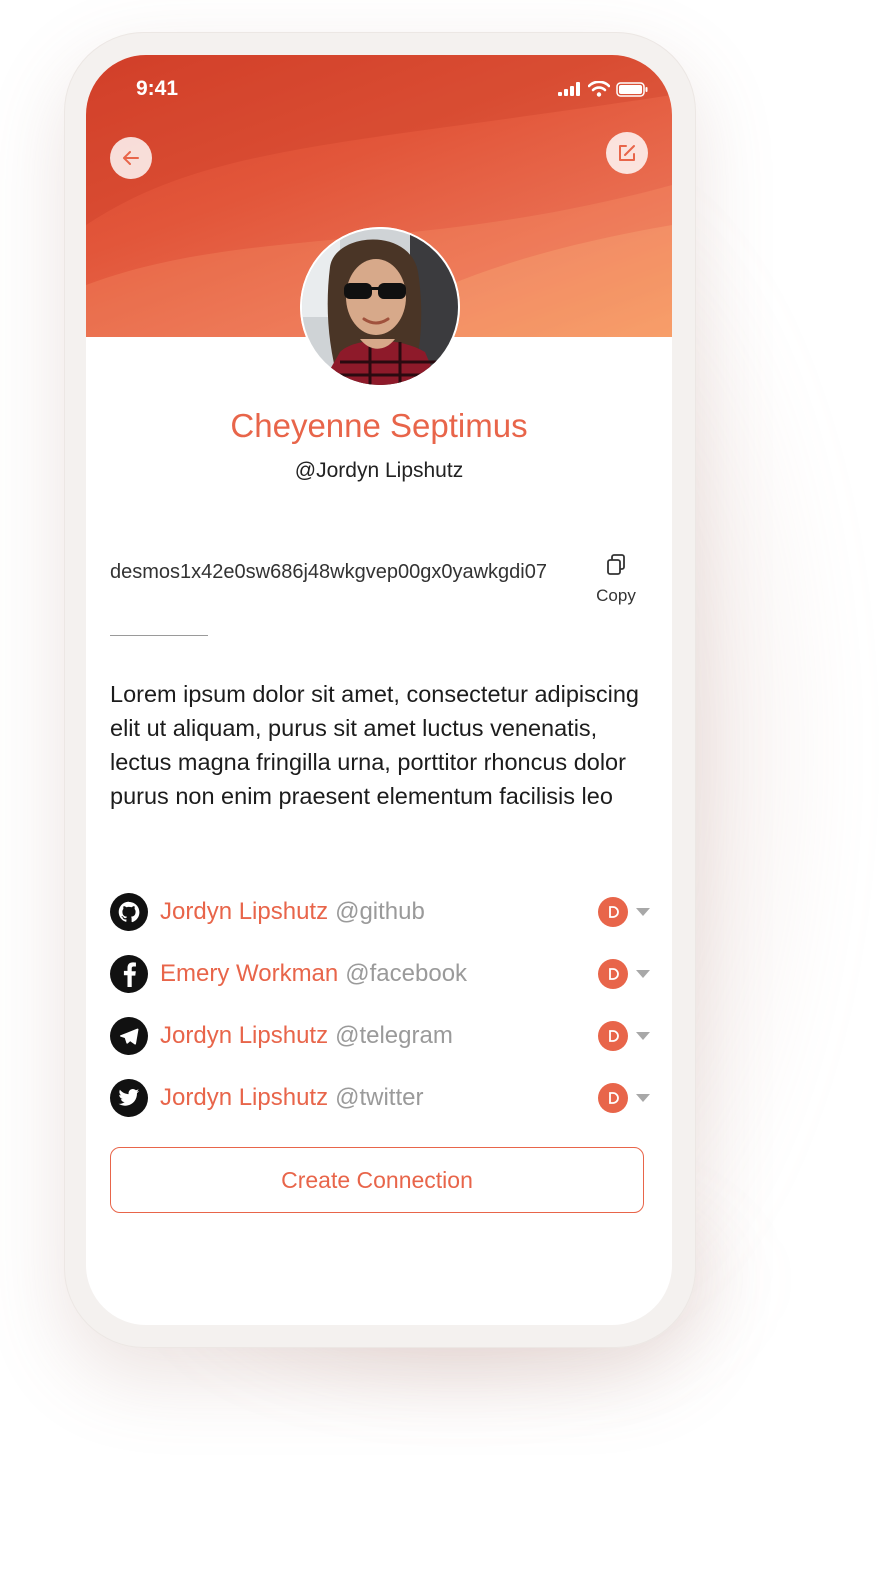 The width and height of the screenshot is (885, 1570). Describe the element at coordinates (599, 89) in the screenshot. I see `wifi-icon` at that location.